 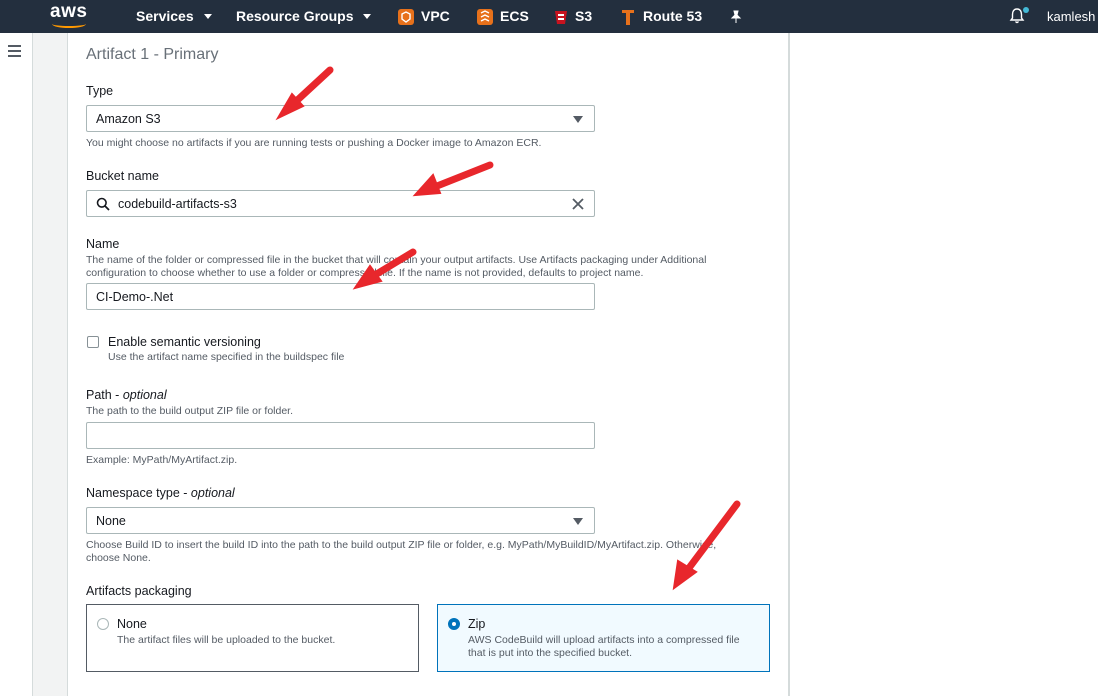 What do you see at coordinates (144, 395) in the screenshot?
I see `path-label-optional: optional` at bounding box center [144, 395].